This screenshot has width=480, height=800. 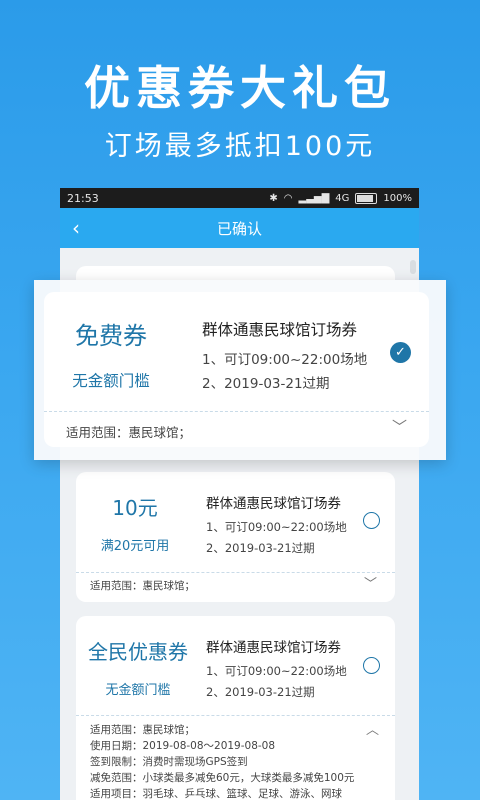 What do you see at coordinates (83, 198) in the screenshot?
I see `status-time: 21:53` at bounding box center [83, 198].